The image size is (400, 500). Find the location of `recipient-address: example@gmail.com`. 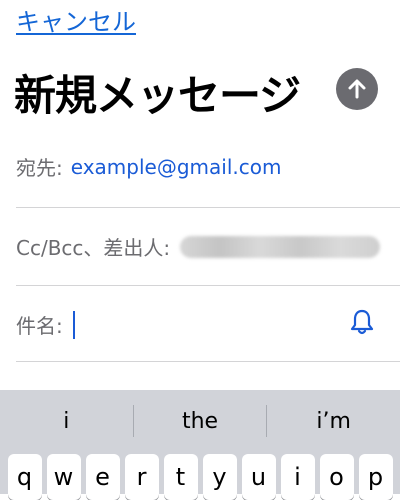

recipient-address: example@gmail.com is located at coordinates (176, 167).